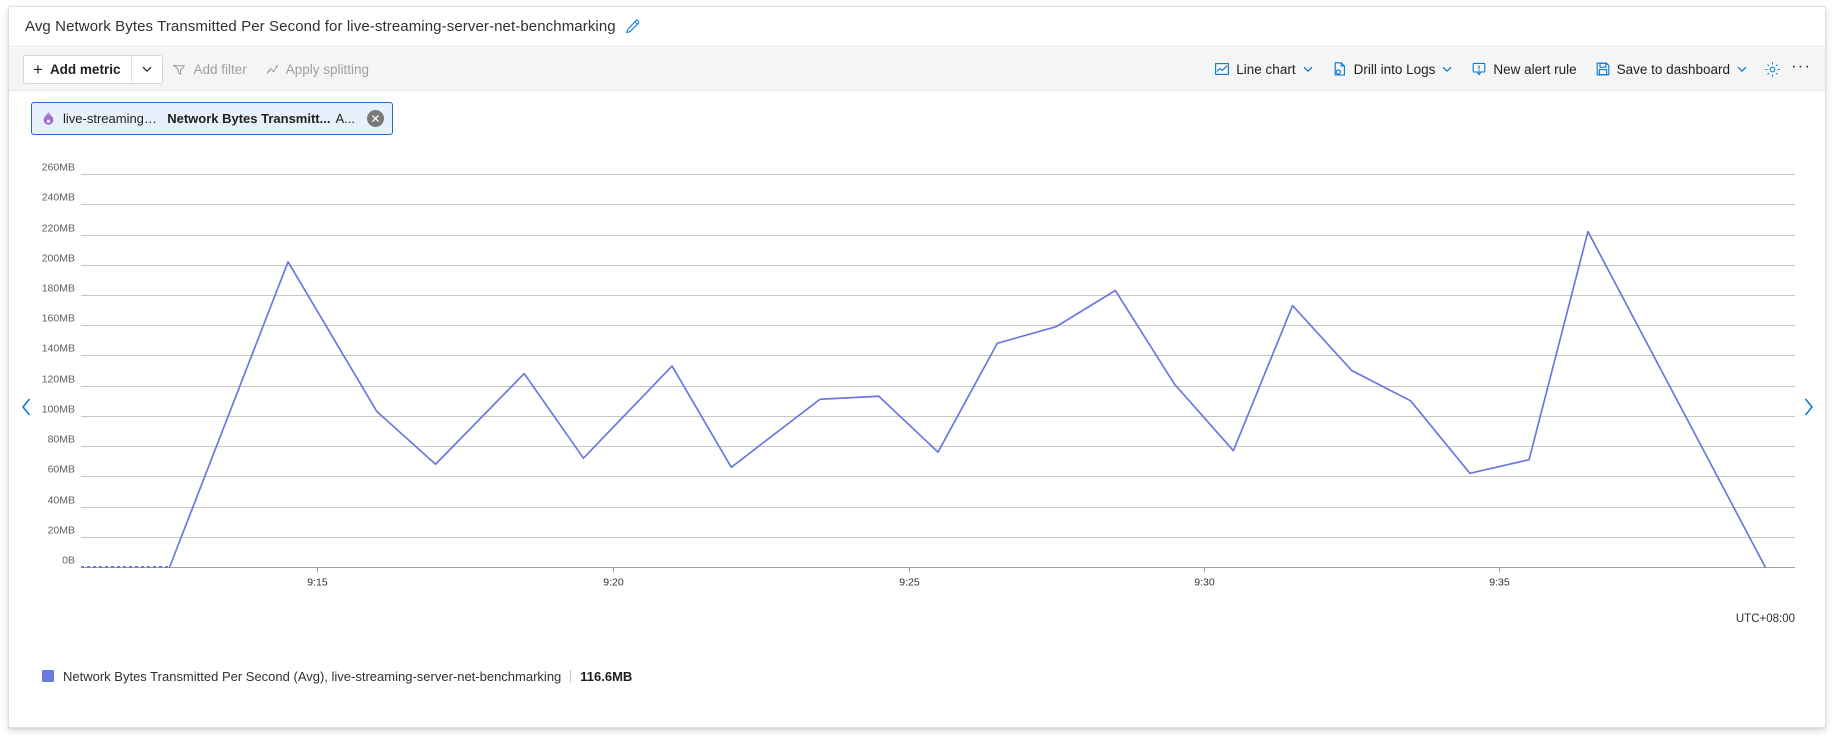  I want to click on svg-text: 9:35, so click(1499, 583).